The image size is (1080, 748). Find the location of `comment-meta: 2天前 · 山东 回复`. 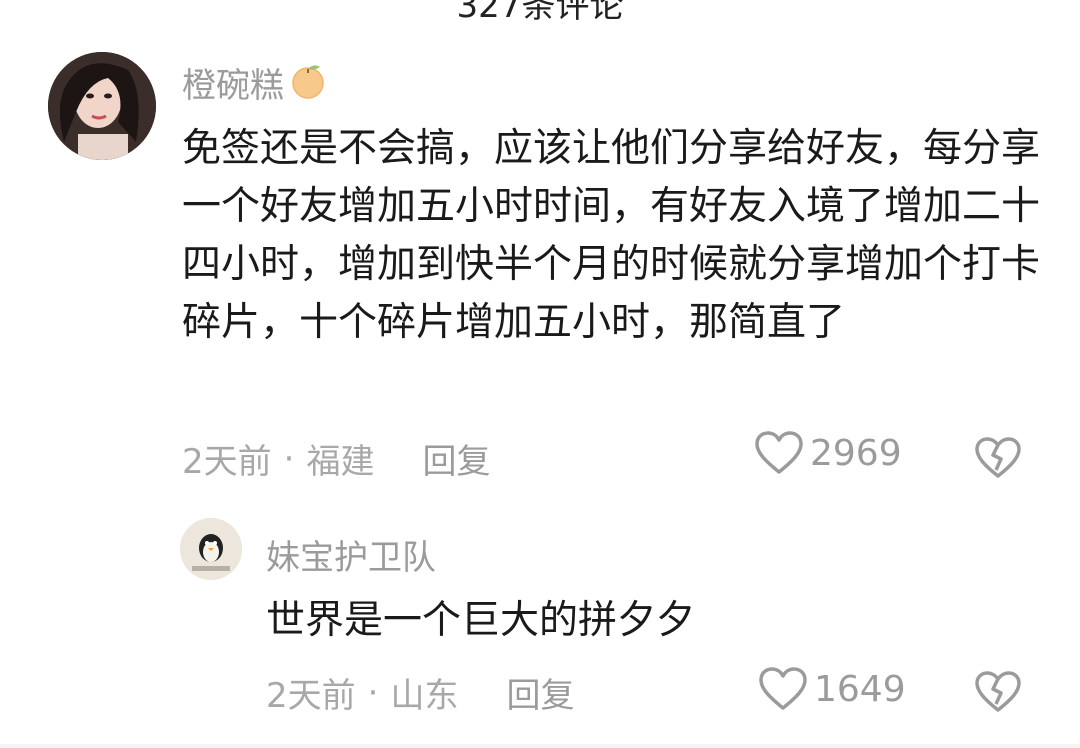

comment-meta: 2天前 · 山东 回复 is located at coordinates (420, 692).